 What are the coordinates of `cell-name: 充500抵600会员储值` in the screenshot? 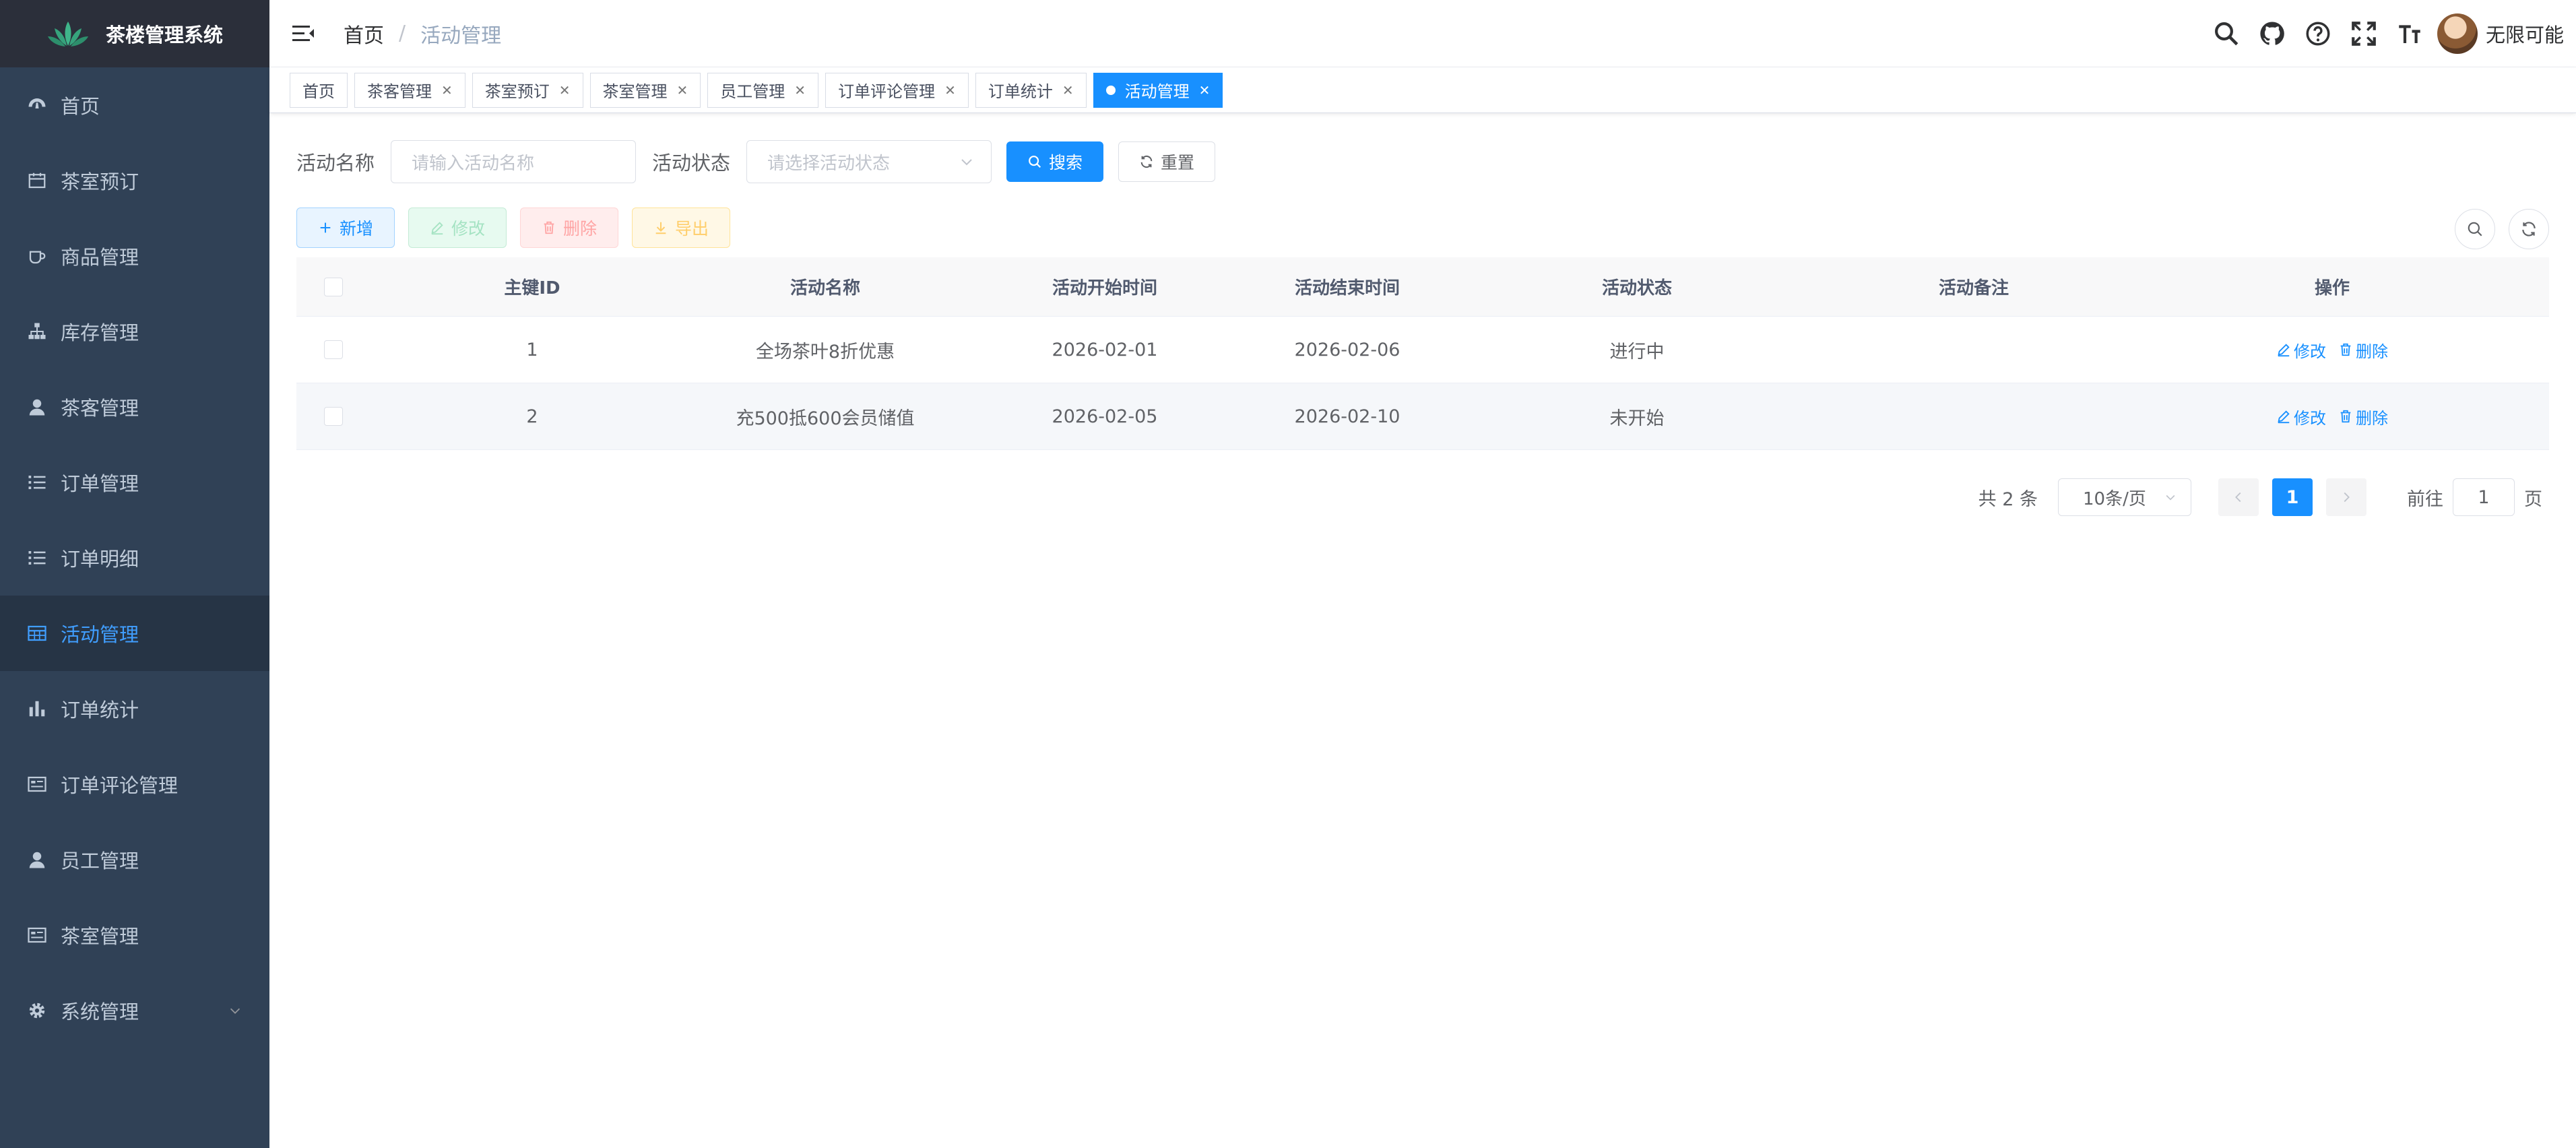 It's located at (825, 418).